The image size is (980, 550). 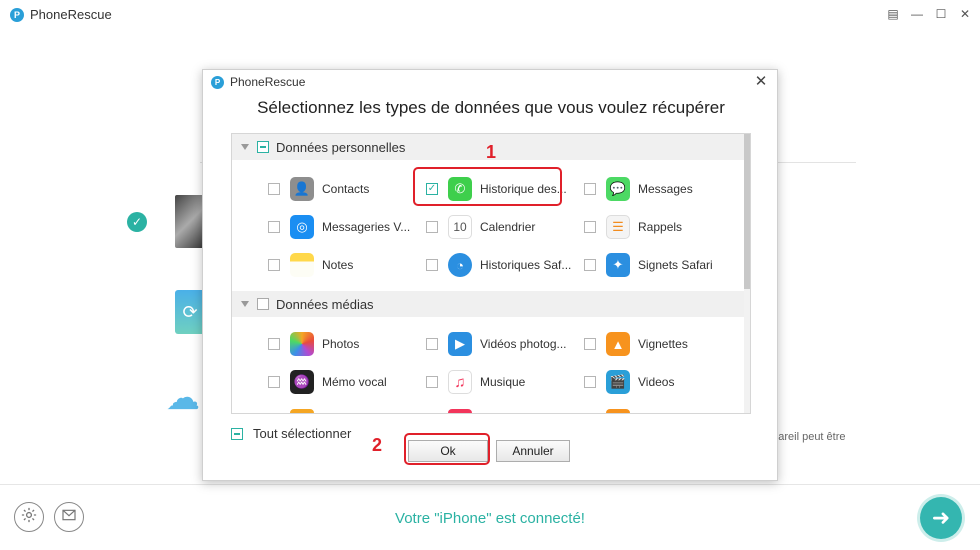 What do you see at coordinates (618, 344) in the screenshot?
I see `thumbnails-icon: ▲` at bounding box center [618, 344].